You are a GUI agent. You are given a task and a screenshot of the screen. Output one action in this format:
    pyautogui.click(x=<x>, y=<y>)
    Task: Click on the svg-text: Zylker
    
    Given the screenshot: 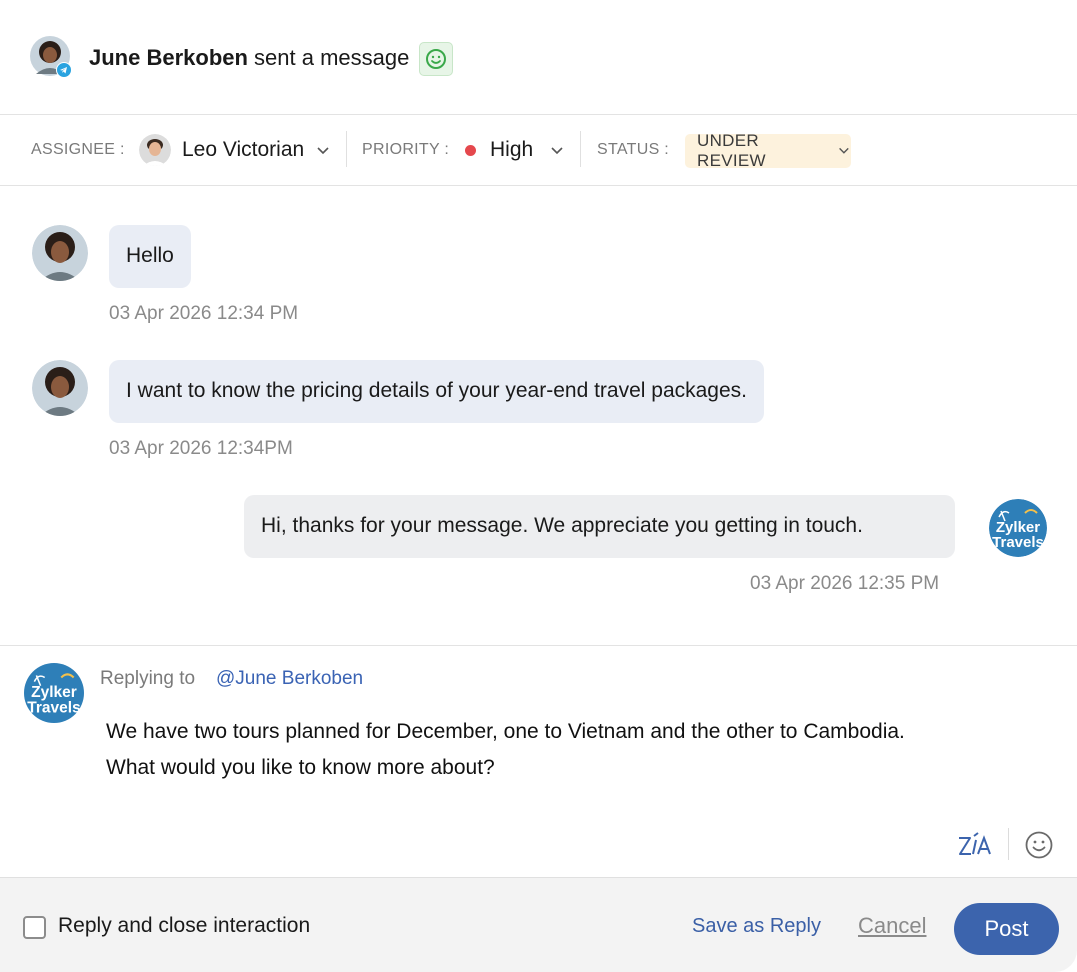 What is the action you would take?
    pyautogui.click(x=54, y=692)
    